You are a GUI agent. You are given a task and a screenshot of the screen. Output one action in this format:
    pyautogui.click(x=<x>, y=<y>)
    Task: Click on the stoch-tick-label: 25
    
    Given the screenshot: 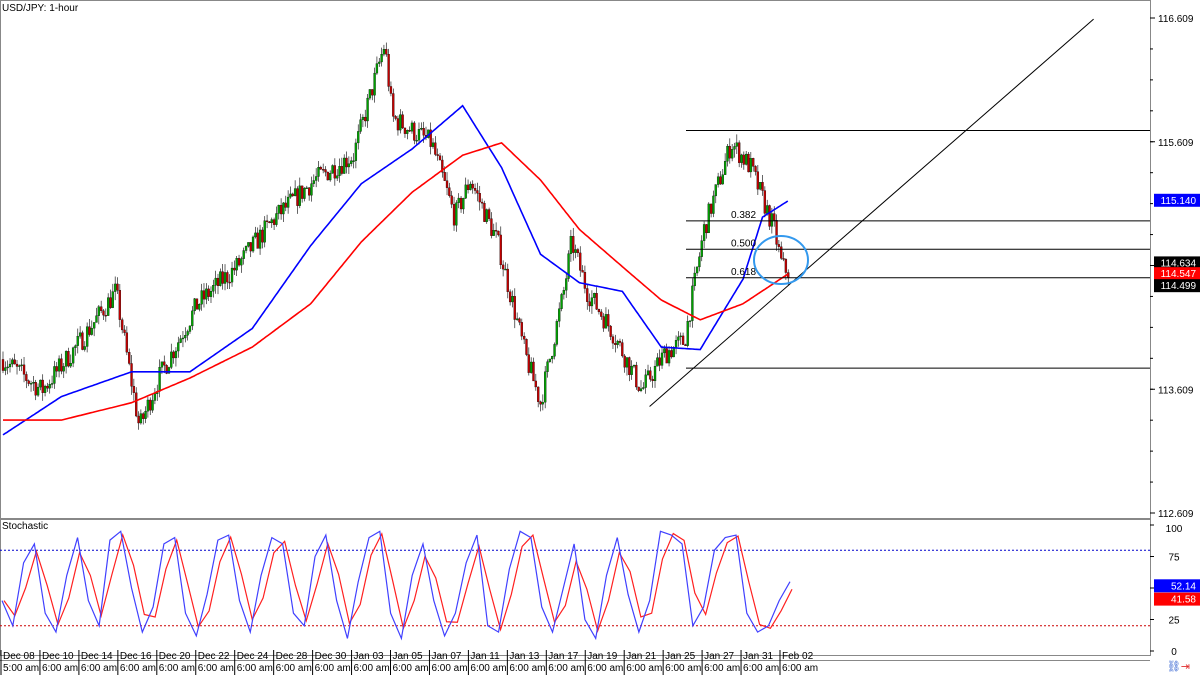 What is the action you would take?
    pyautogui.click(x=1174, y=621)
    